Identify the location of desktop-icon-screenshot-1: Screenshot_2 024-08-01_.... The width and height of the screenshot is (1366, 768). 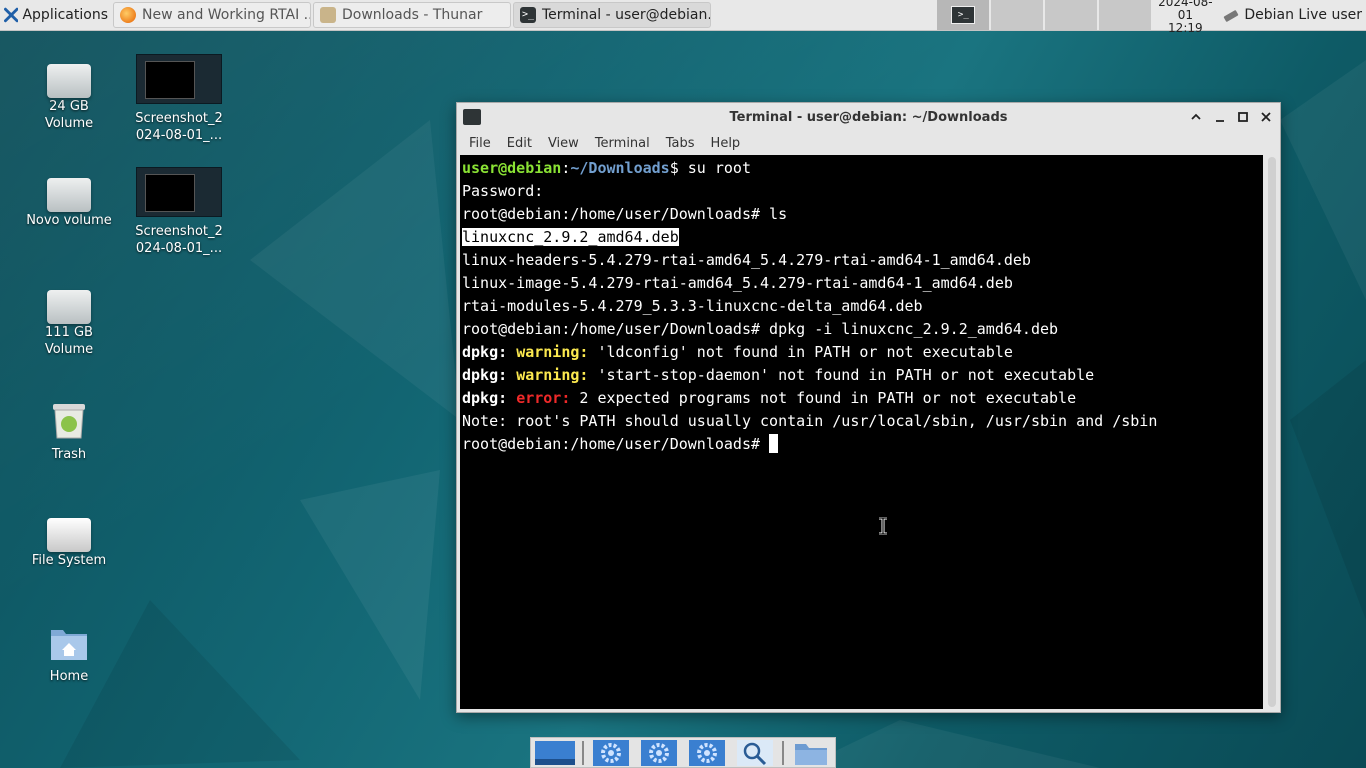
(179, 99).